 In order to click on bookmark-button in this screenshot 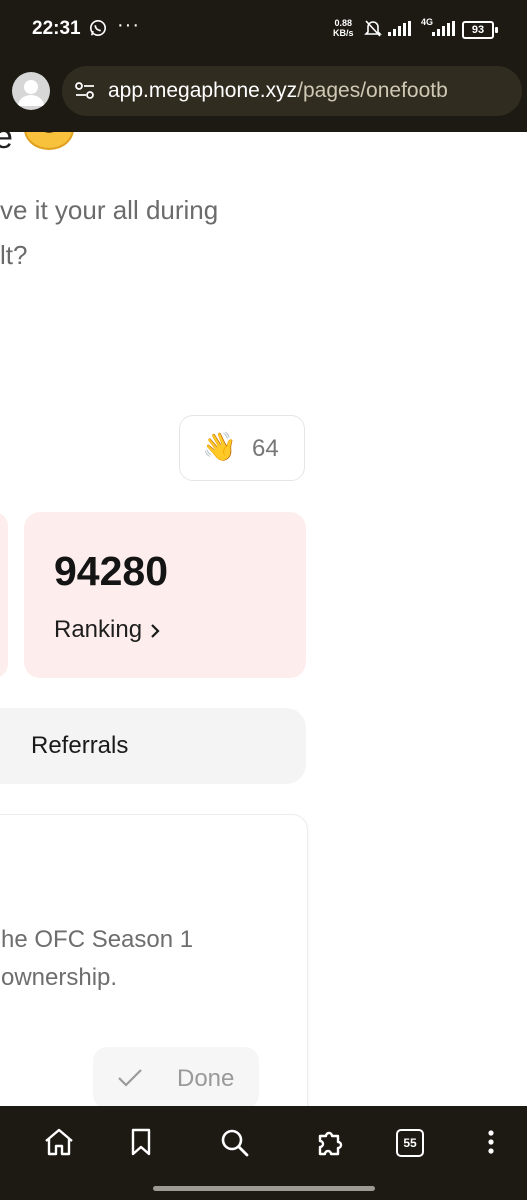, I will do `click(141, 1142)`.